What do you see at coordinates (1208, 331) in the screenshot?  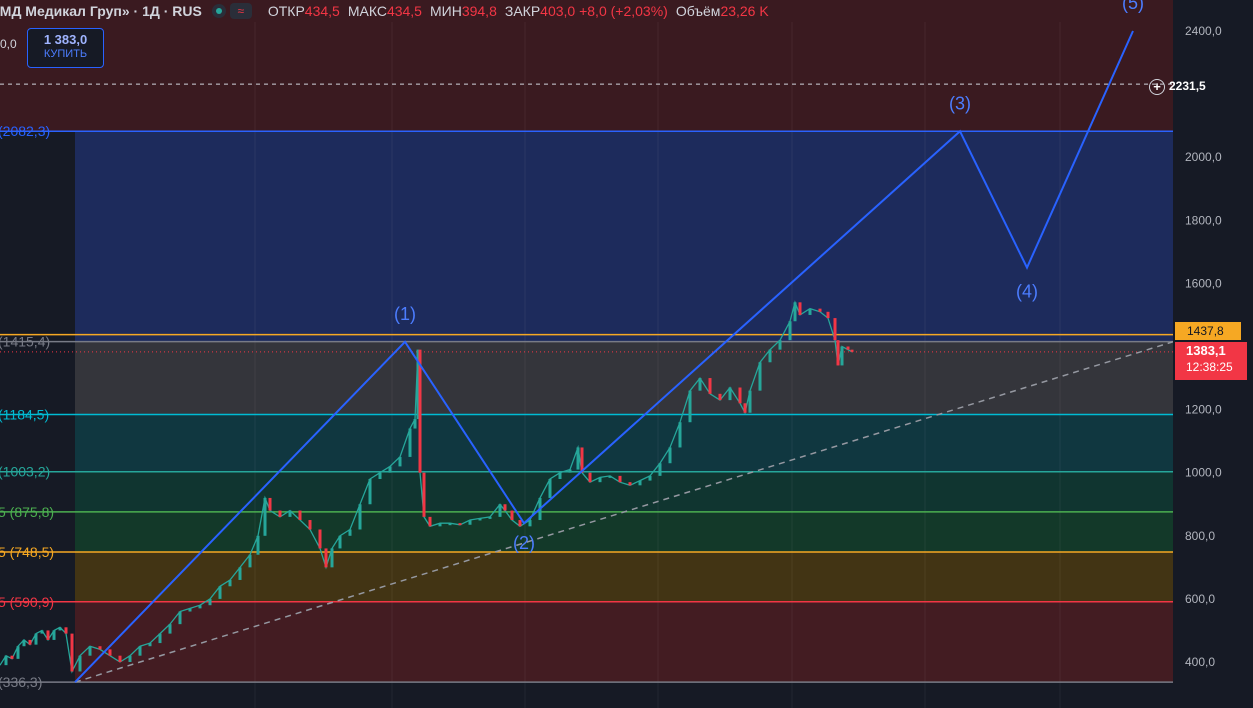 I see `level-price-tag: 1437,8` at bounding box center [1208, 331].